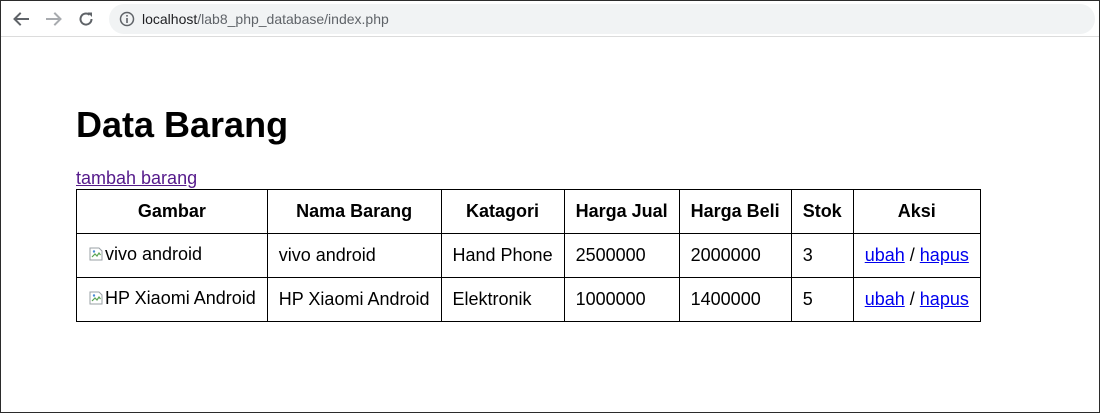 The width and height of the screenshot is (1100, 413). I want to click on cell-harga-jual: 2500000, so click(621, 255).